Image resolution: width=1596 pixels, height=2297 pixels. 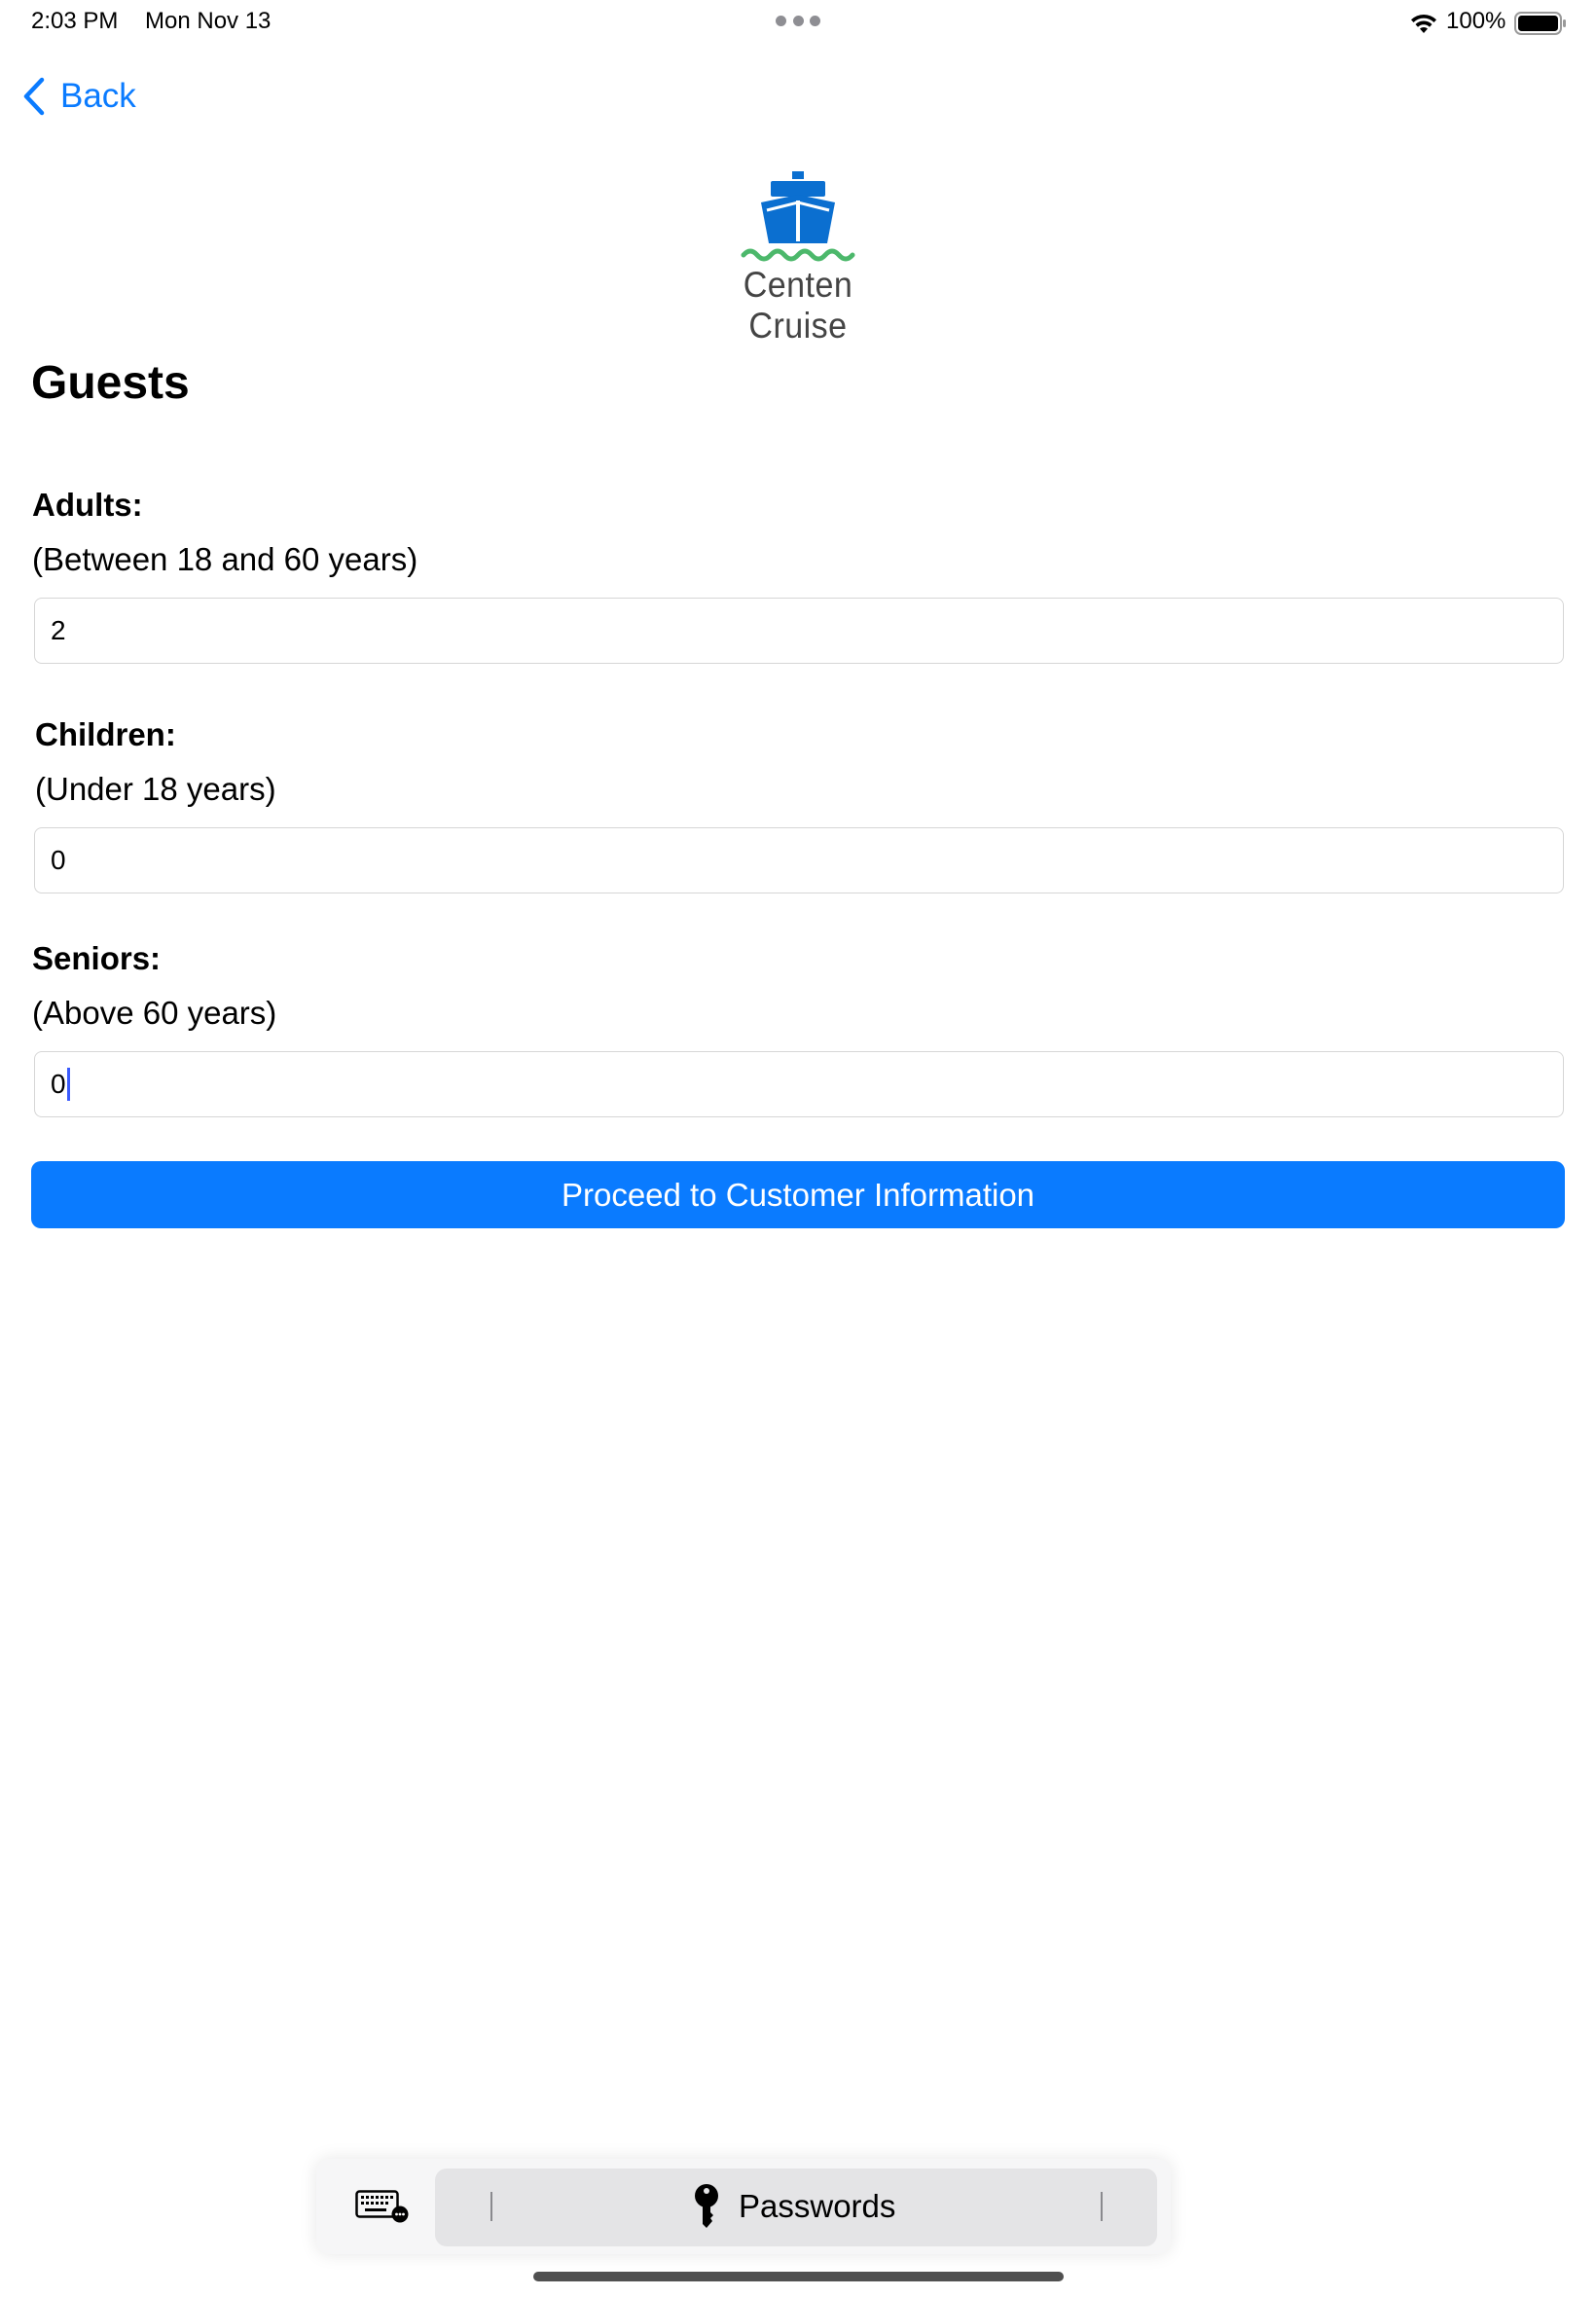 I want to click on status-time: 2:03 PM, so click(x=75, y=21).